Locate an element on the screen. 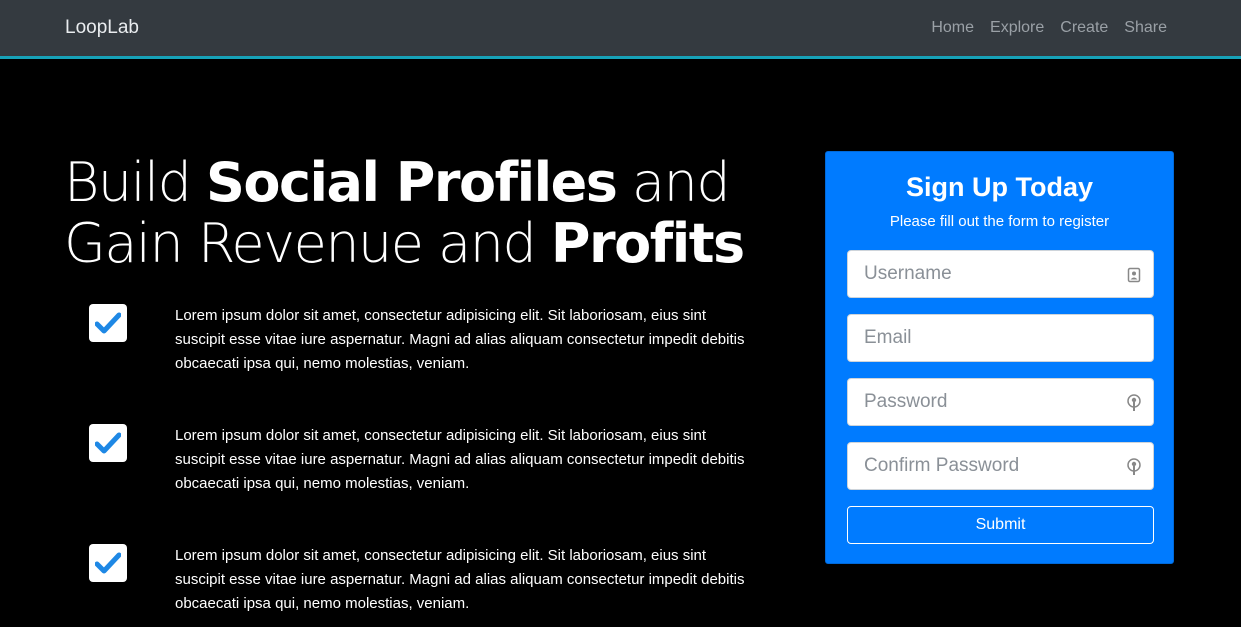 The image size is (1241, 627). email-input is located at coordinates (1000, 338).